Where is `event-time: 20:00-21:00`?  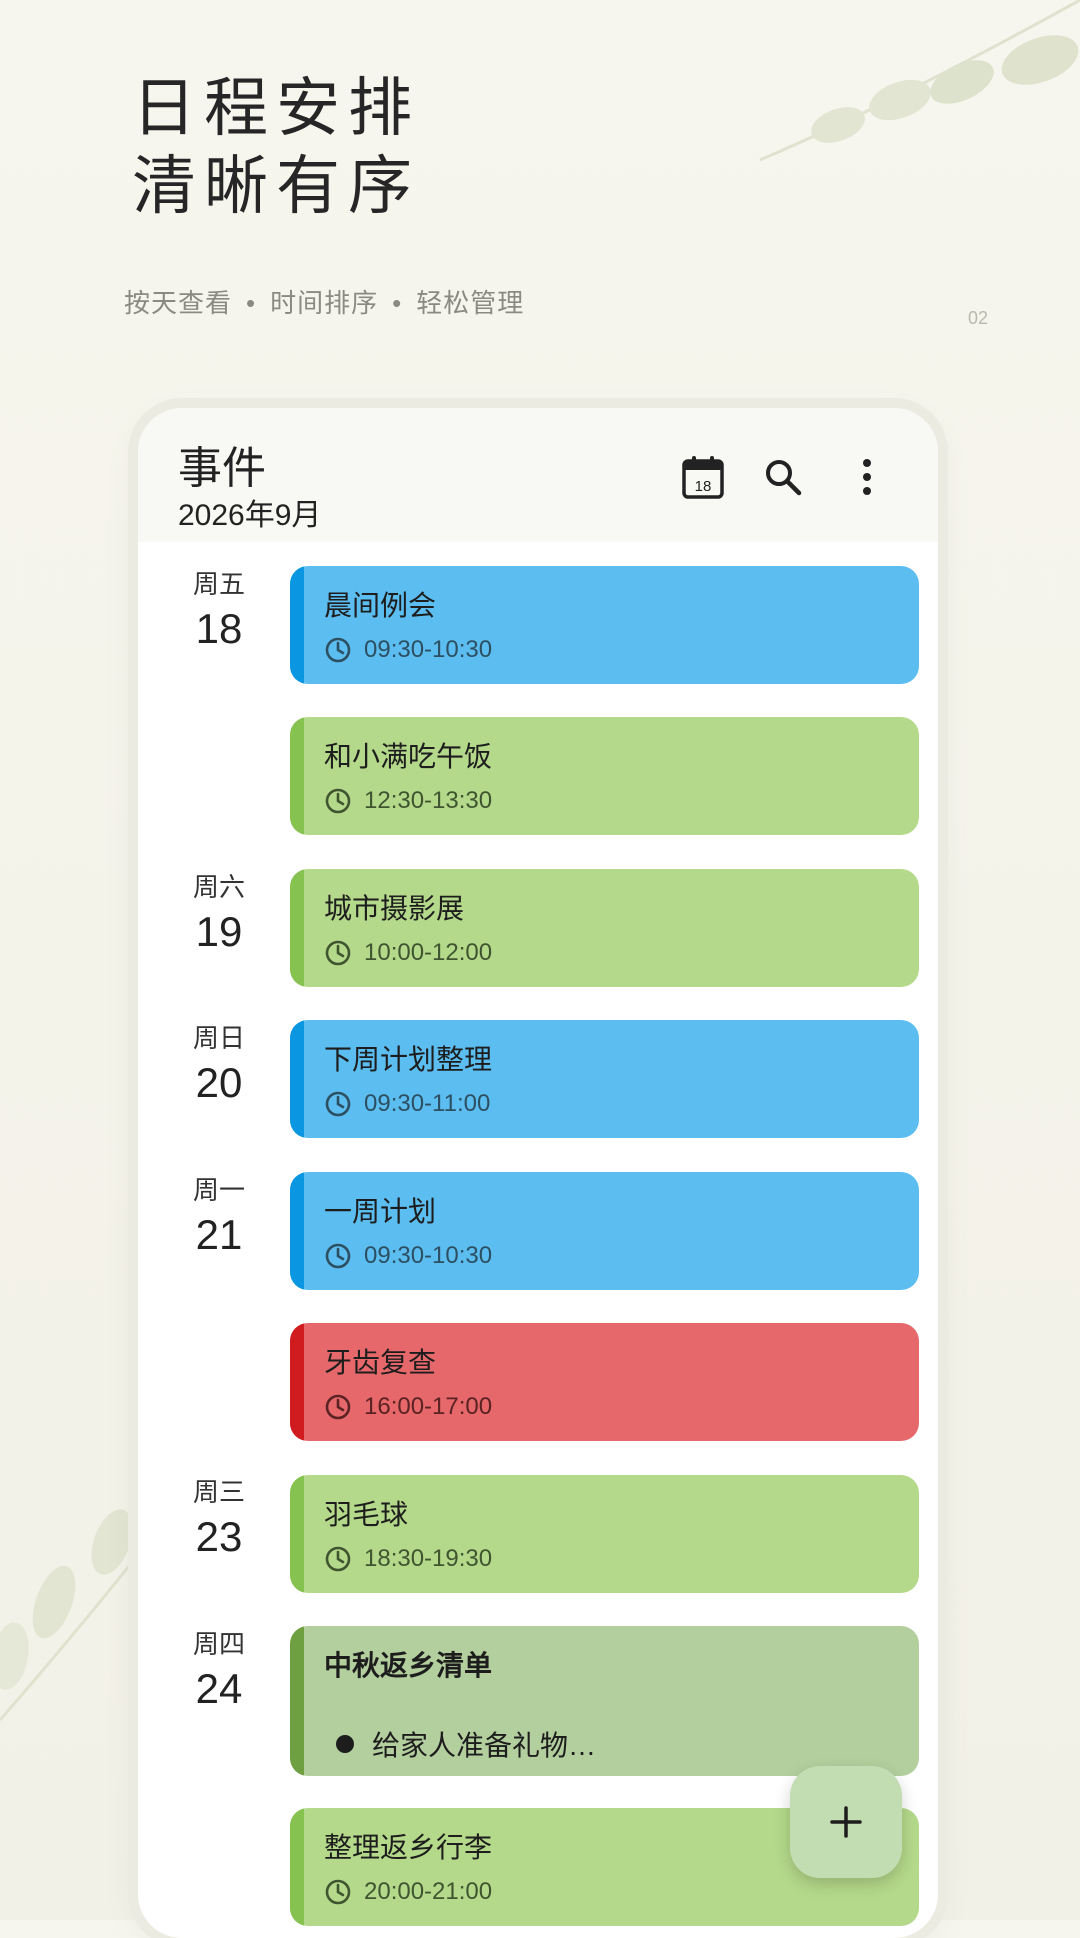
event-time: 20:00-21:00 is located at coordinates (428, 1891).